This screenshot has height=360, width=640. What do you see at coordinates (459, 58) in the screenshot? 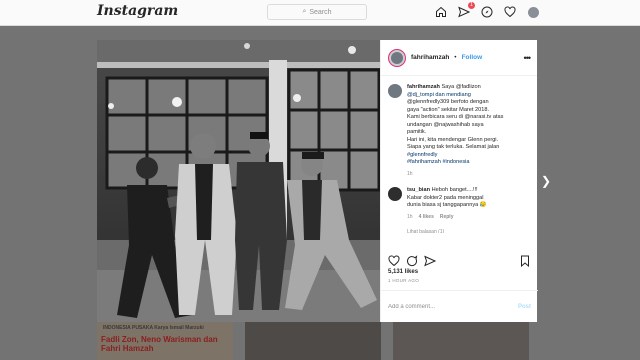
I see `post-header: fahrihamzah • Follow •••` at bounding box center [459, 58].